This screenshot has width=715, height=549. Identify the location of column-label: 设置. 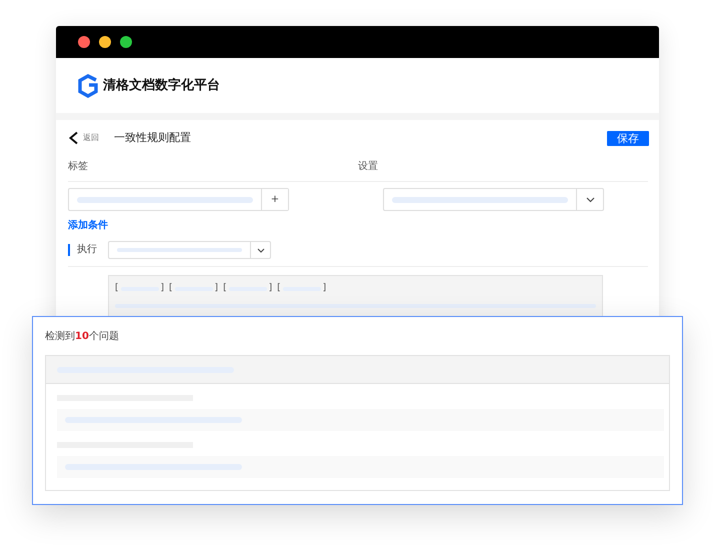
(368, 167).